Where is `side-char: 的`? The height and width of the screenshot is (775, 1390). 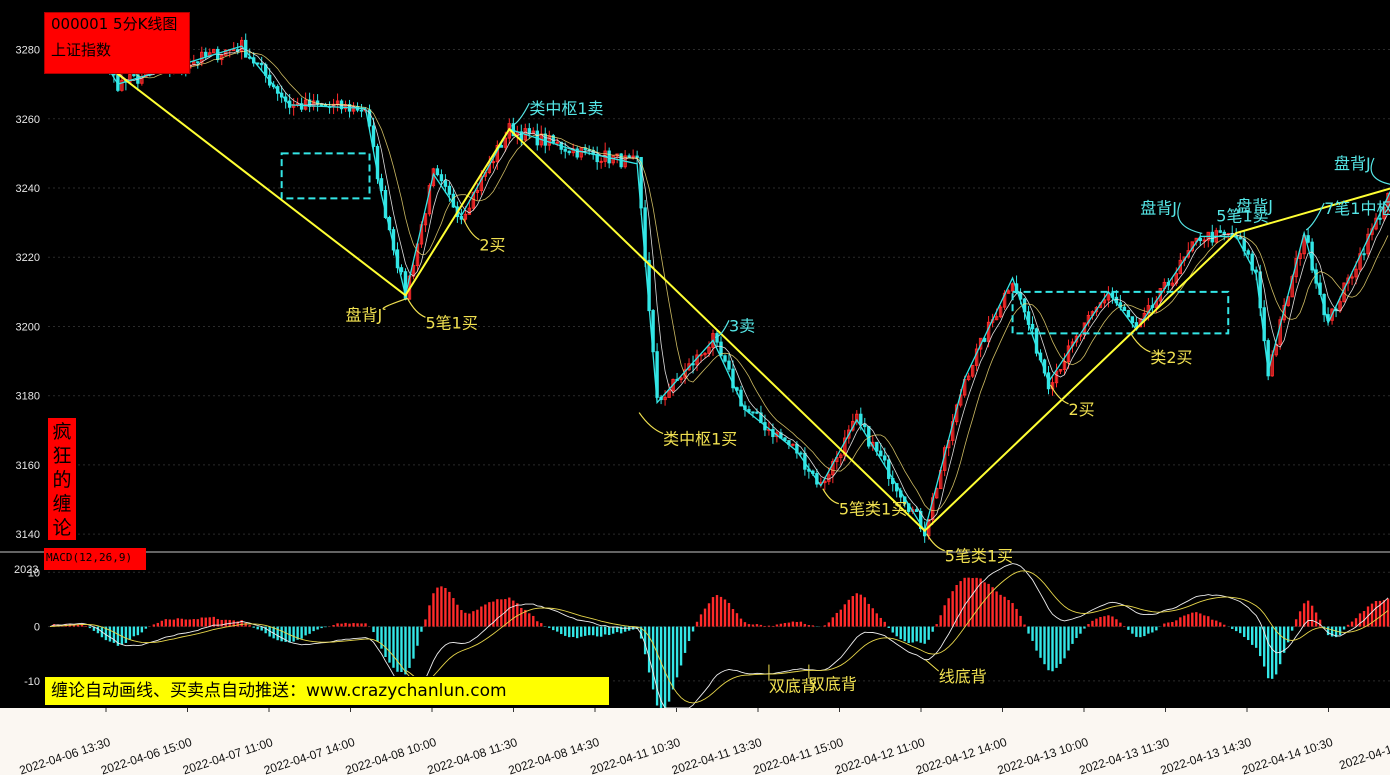 side-char: 的 is located at coordinates (62, 480).